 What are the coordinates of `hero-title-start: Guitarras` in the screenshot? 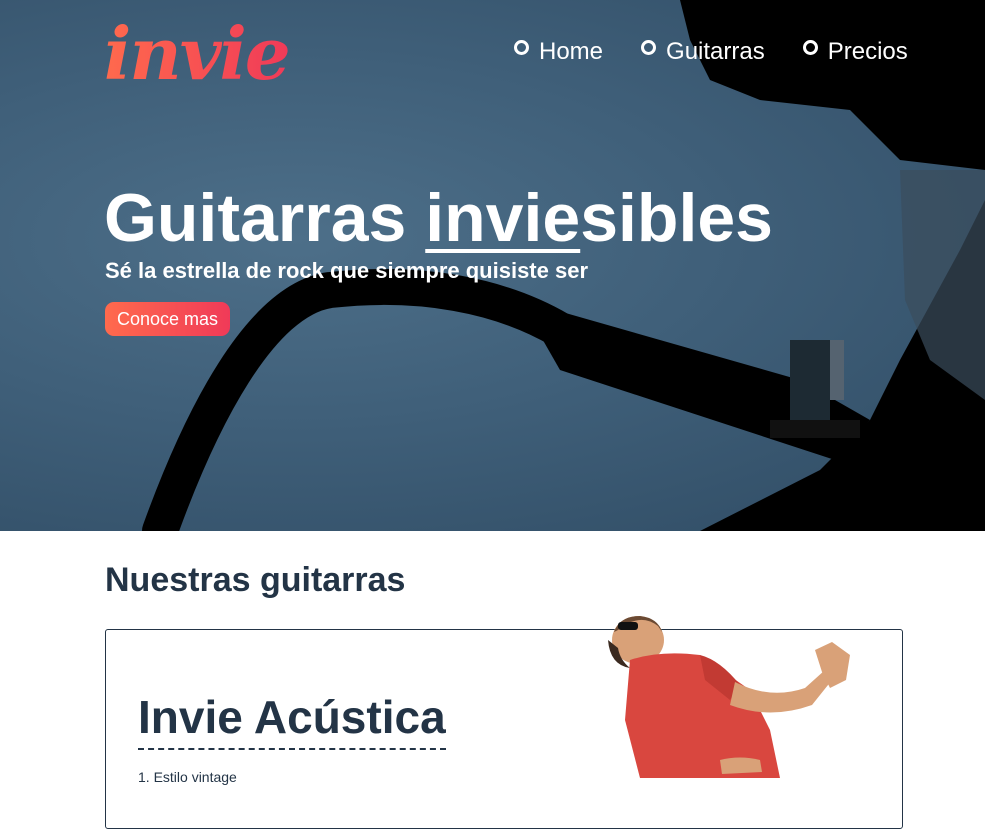 It's located at (265, 218).